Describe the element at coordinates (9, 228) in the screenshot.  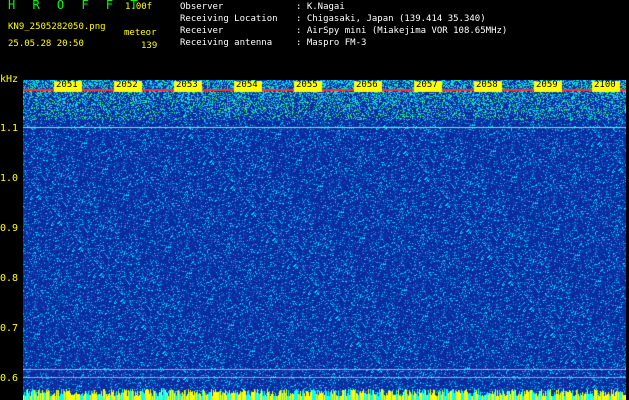
I see `y-tick-label: 0.9` at that location.